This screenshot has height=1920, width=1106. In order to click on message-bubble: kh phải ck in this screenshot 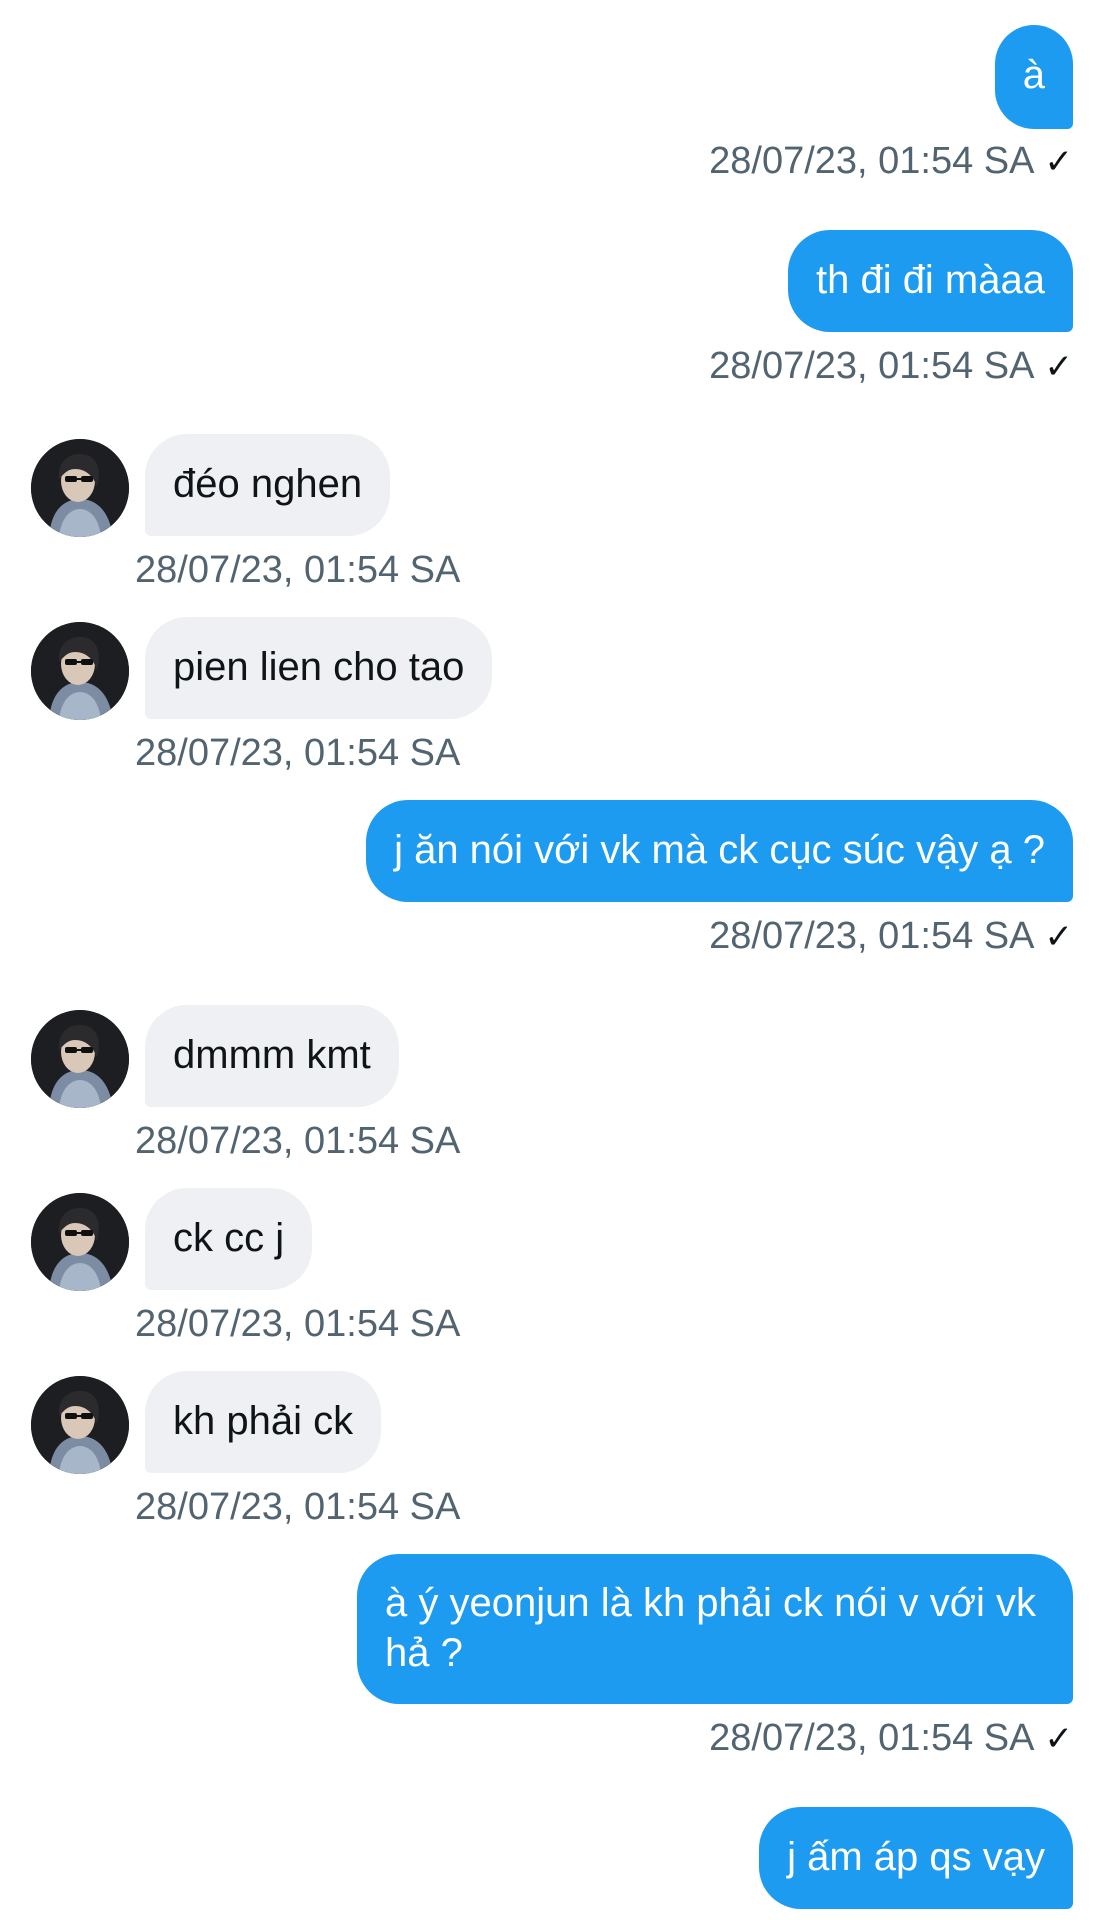, I will do `click(263, 1422)`.